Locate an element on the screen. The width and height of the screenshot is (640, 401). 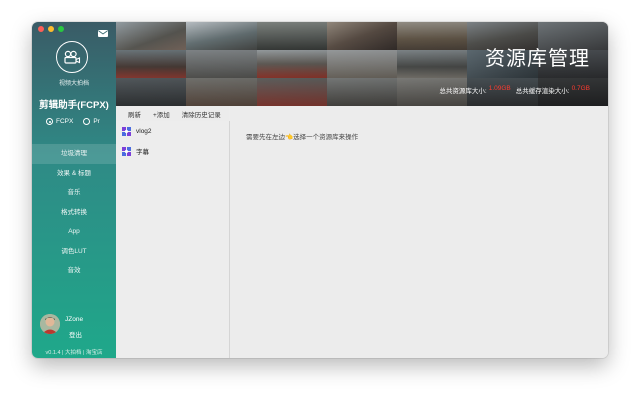
library-name: 字幕 is located at coordinates (142, 152).